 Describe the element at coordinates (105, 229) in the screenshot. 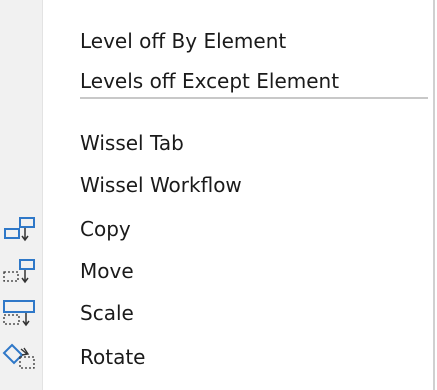

I see `menu-item-label: Copy` at that location.